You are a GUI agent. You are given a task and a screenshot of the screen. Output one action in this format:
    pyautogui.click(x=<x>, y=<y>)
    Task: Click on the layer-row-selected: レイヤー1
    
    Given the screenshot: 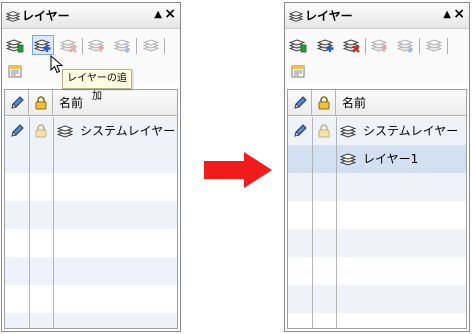 What is the action you would take?
    pyautogui.click(x=377, y=159)
    